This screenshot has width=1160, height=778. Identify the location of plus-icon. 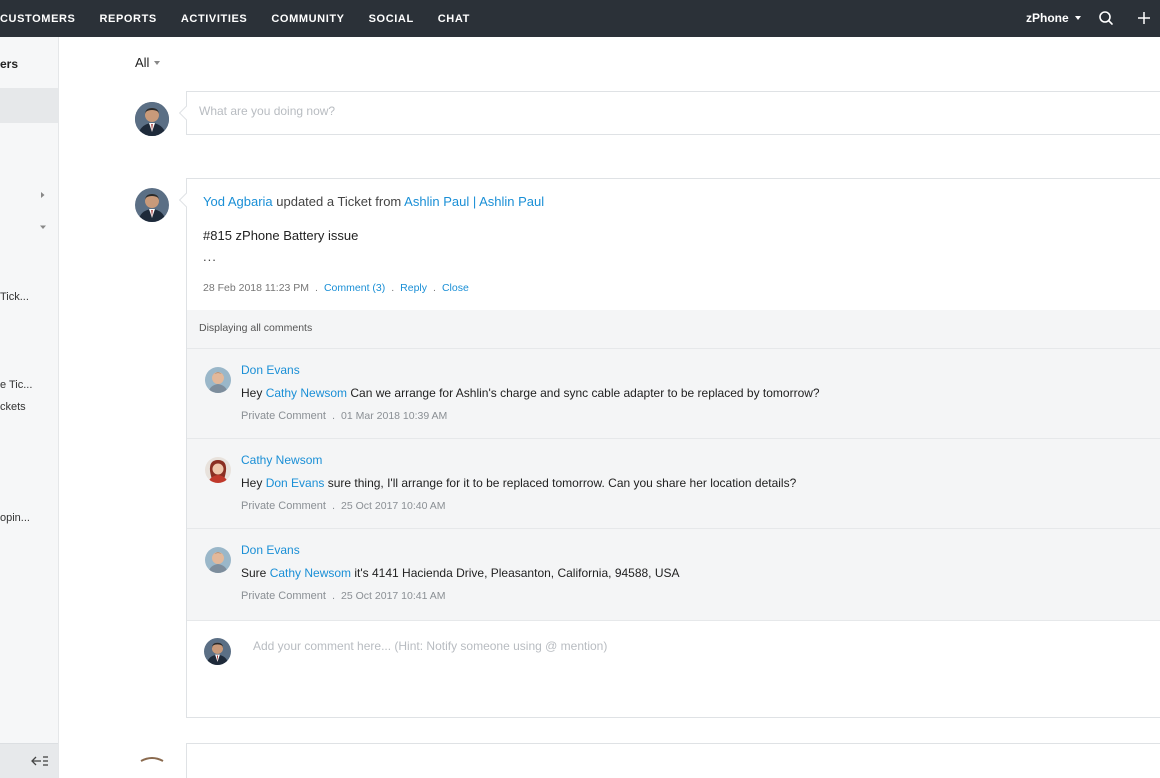
(1144, 18).